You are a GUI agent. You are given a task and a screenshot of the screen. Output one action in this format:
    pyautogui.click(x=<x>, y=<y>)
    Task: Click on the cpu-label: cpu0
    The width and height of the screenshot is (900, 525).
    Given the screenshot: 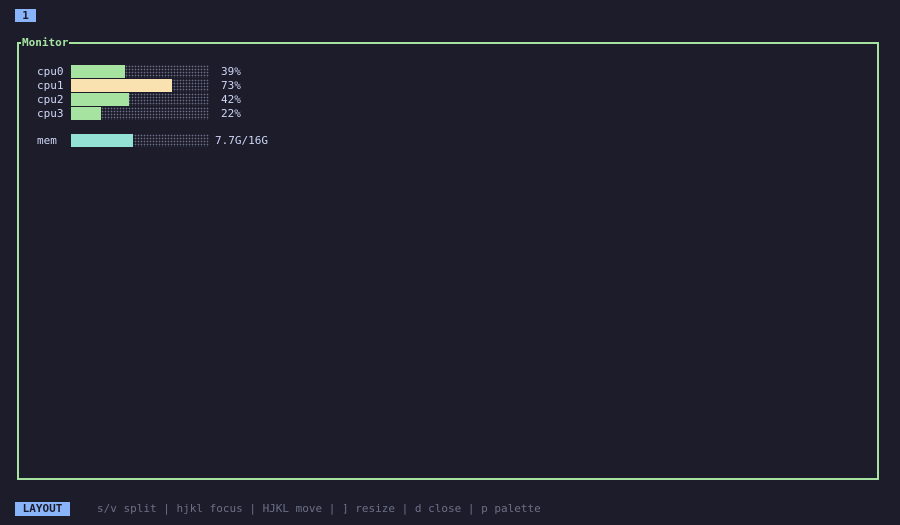 What is the action you would take?
    pyautogui.click(x=50, y=71)
    